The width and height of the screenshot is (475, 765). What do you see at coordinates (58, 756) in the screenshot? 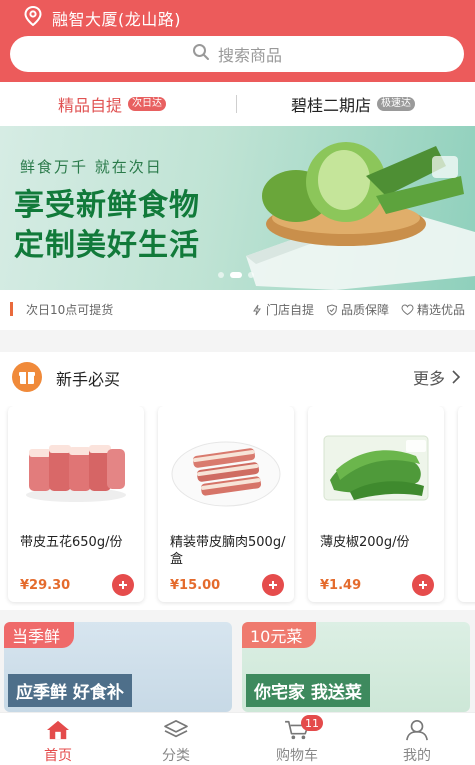
I see `tab-label: 首页` at bounding box center [58, 756].